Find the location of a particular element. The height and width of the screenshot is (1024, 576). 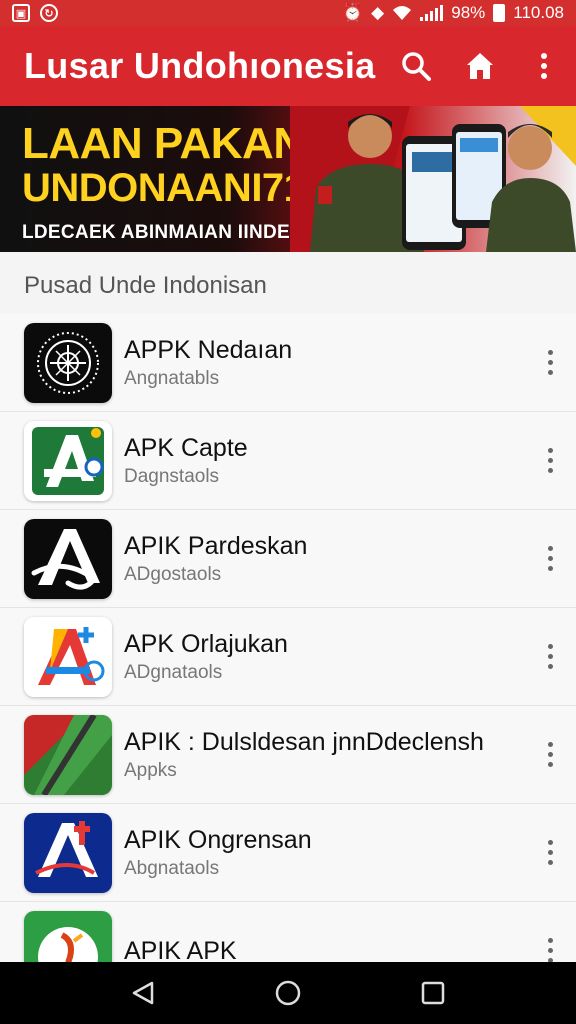

sync-notification-icon: ↻ is located at coordinates (49, 13).